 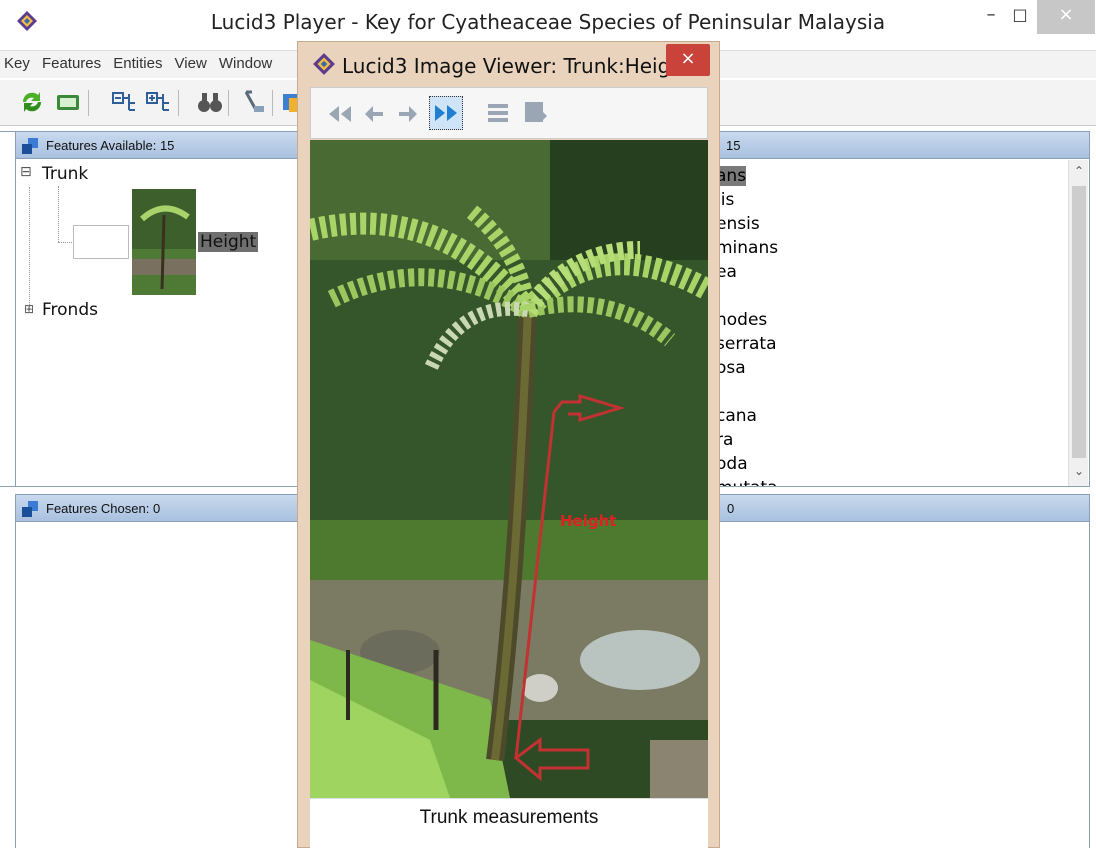 What do you see at coordinates (254, 102) in the screenshot?
I see `prune-icon` at bounding box center [254, 102].